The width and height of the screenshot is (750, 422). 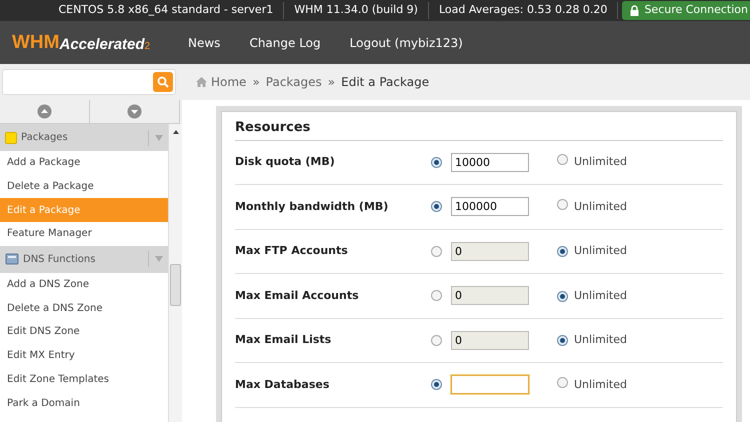 I want to click on group-title: DNS Functions, so click(x=59, y=259).